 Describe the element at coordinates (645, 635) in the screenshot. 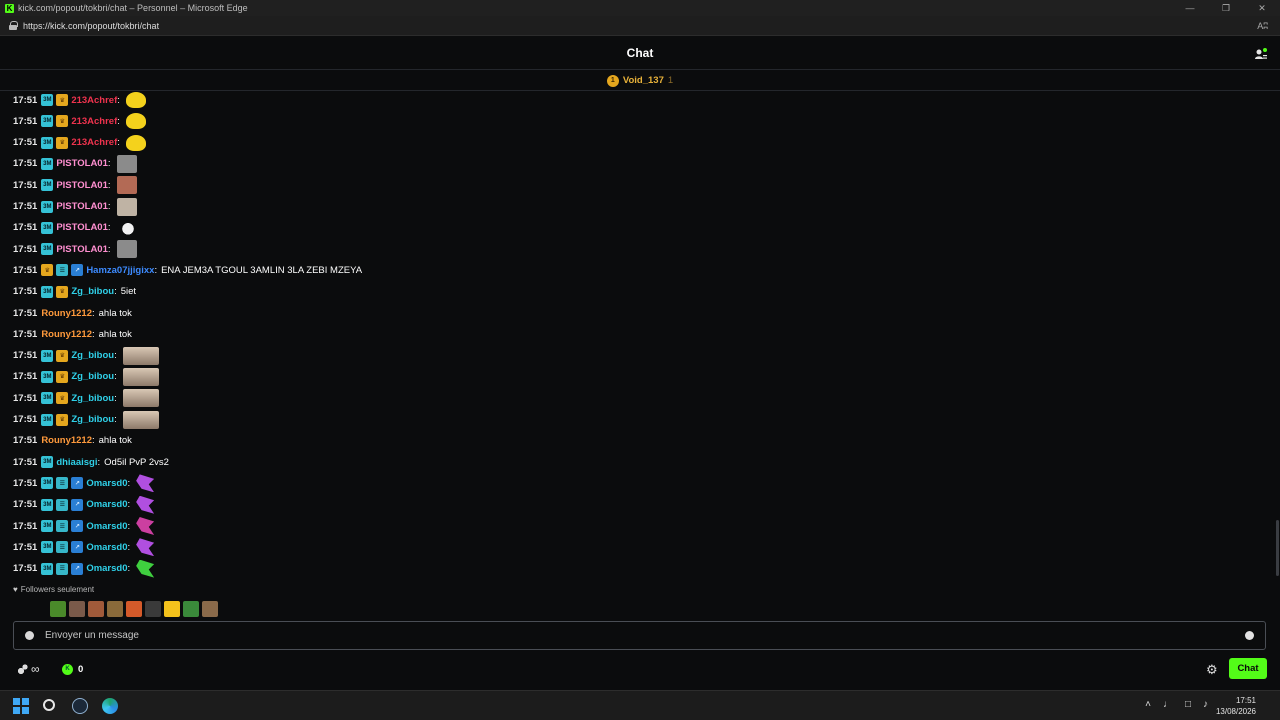

I see `message-input` at that location.